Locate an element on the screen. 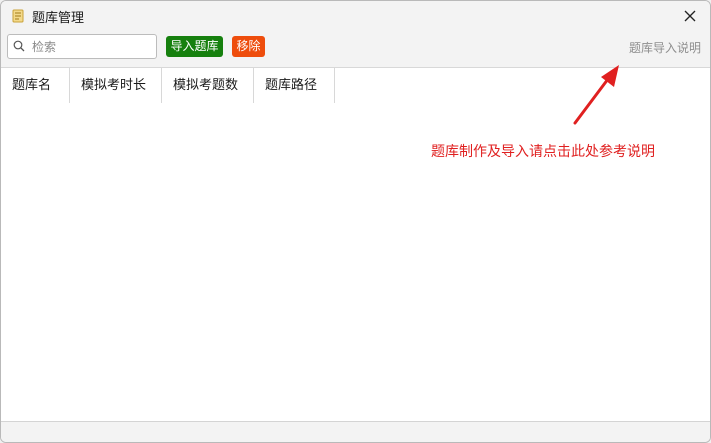 The height and width of the screenshot is (443, 711). import-help-link: 题库导入说明 is located at coordinates (665, 47).